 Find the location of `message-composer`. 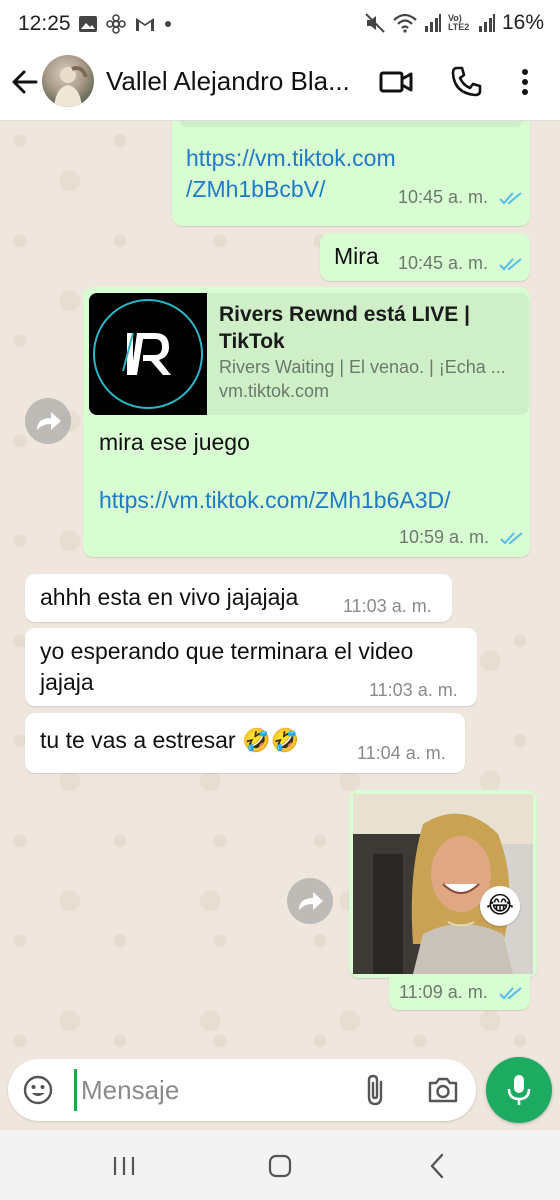

message-composer is located at coordinates (242, 1090).